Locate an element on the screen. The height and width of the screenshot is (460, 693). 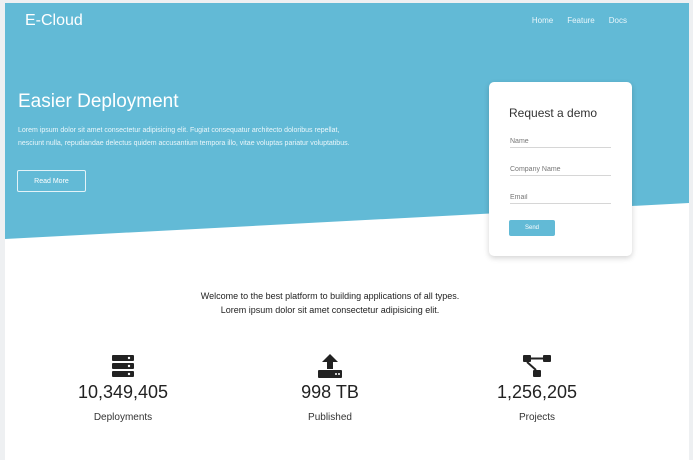
brand-logo: E-Cloud is located at coordinates (54, 21).